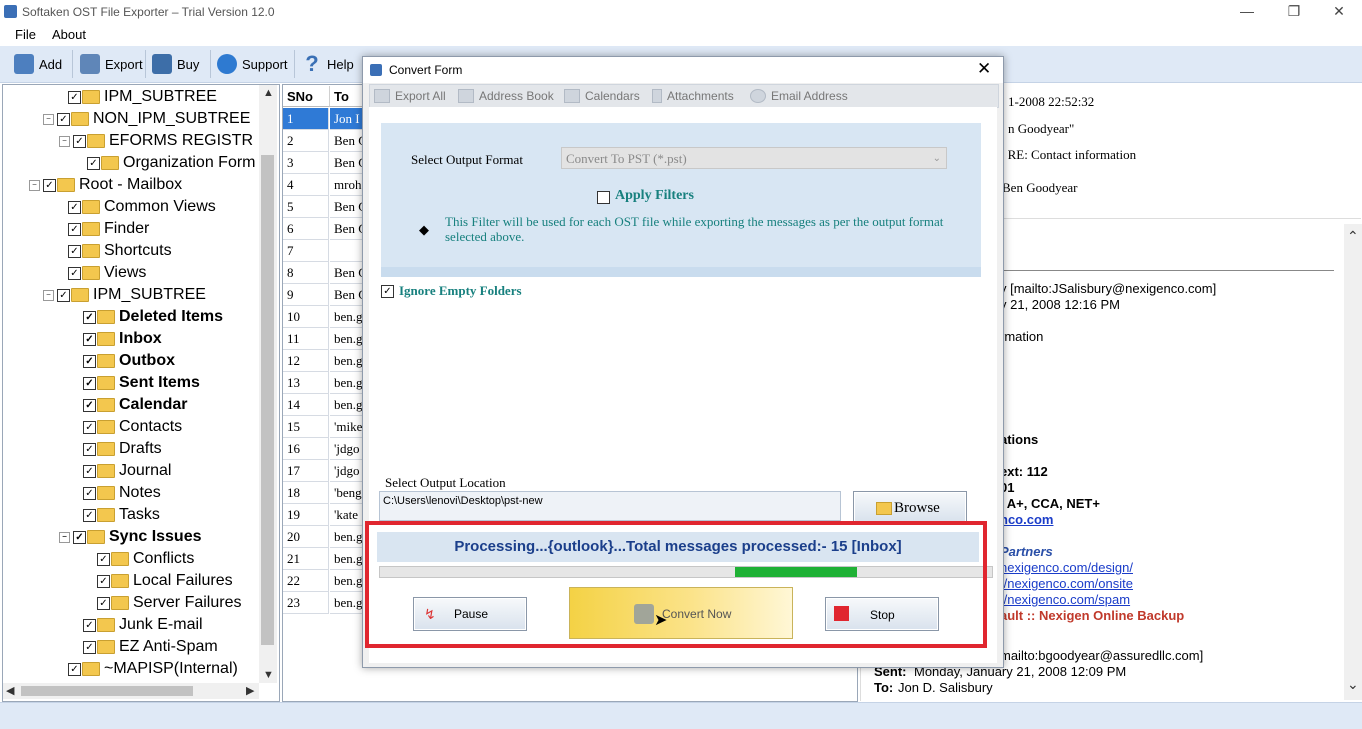 This screenshot has height=729, width=1362. I want to click on tree-node: ✓ Sent Items, so click(141, 383).